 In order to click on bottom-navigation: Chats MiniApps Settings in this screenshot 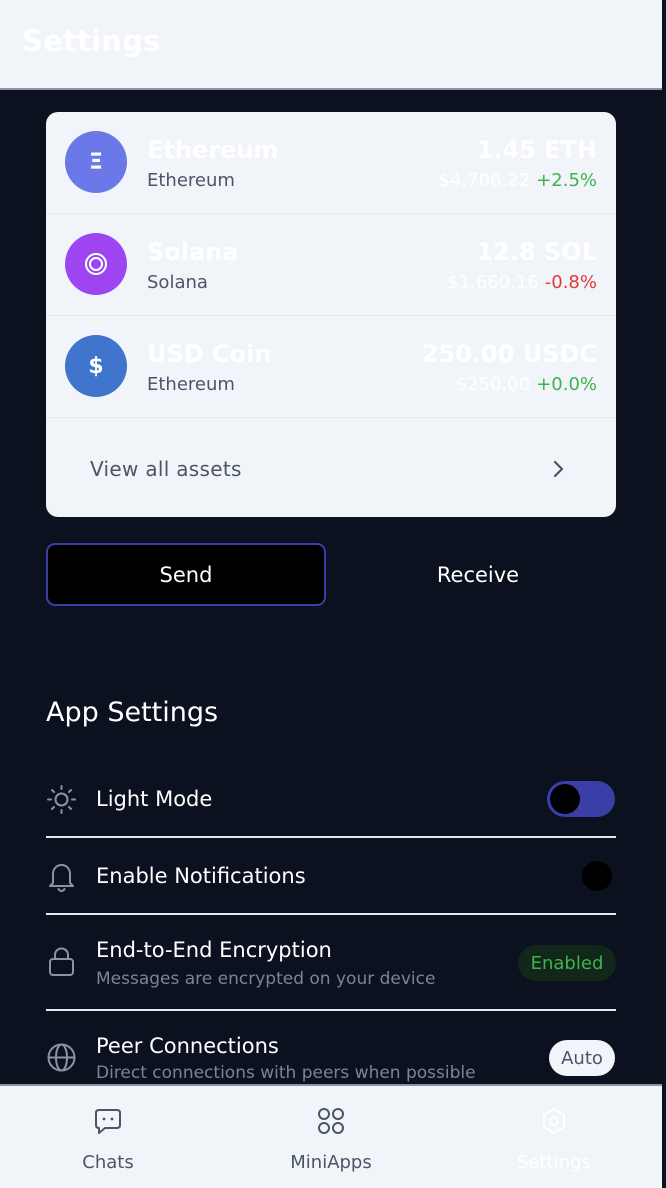, I will do `click(331, 1136)`.